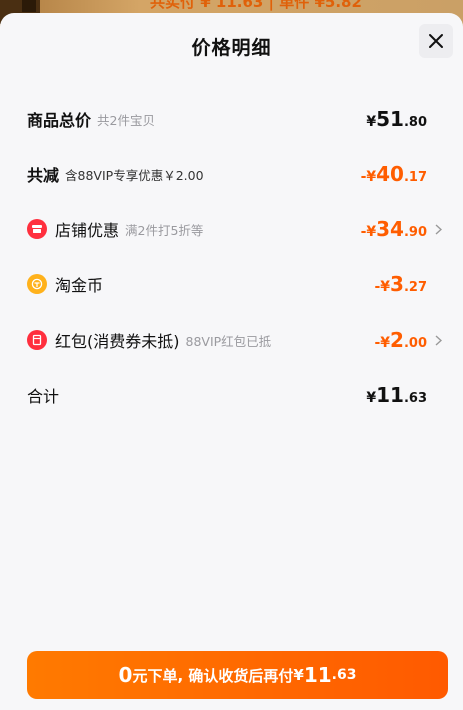 This screenshot has height=710, width=463. I want to click on close-button, so click(436, 41).